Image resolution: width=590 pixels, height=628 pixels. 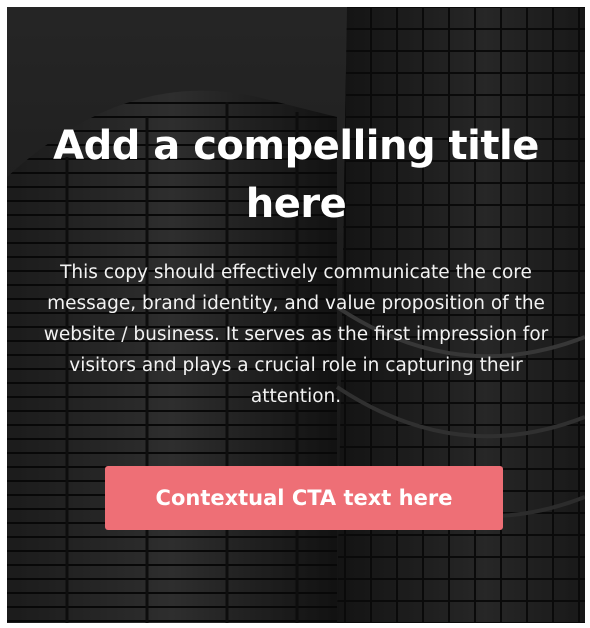 I want to click on cta-button: Contextual CTA text here, so click(x=304, y=498).